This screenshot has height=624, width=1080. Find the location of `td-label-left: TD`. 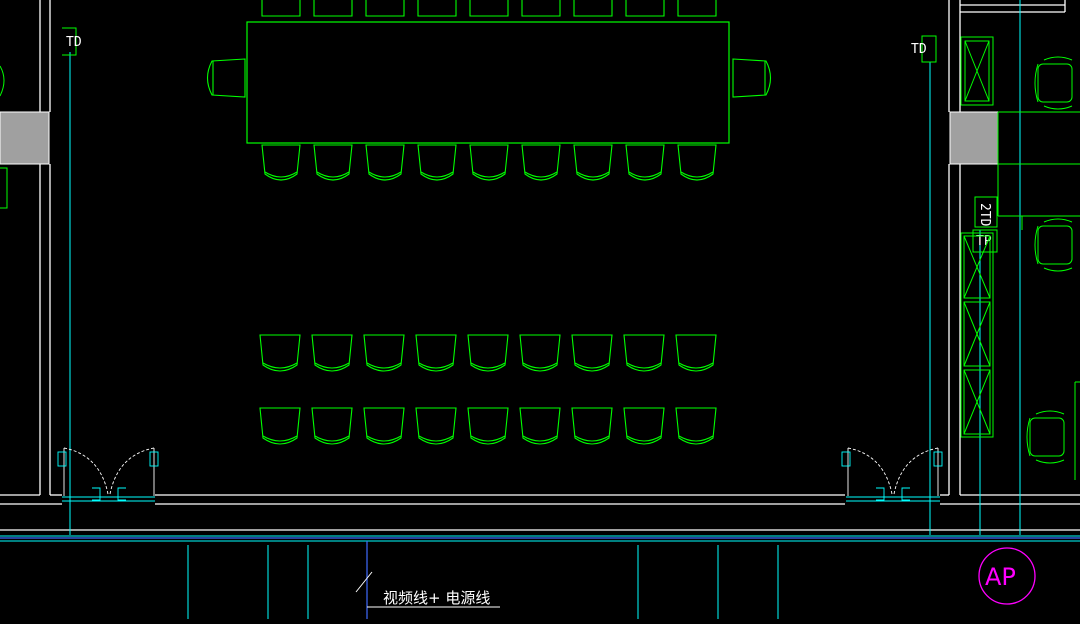

td-label-left: TD is located at coordinates (74, 42).